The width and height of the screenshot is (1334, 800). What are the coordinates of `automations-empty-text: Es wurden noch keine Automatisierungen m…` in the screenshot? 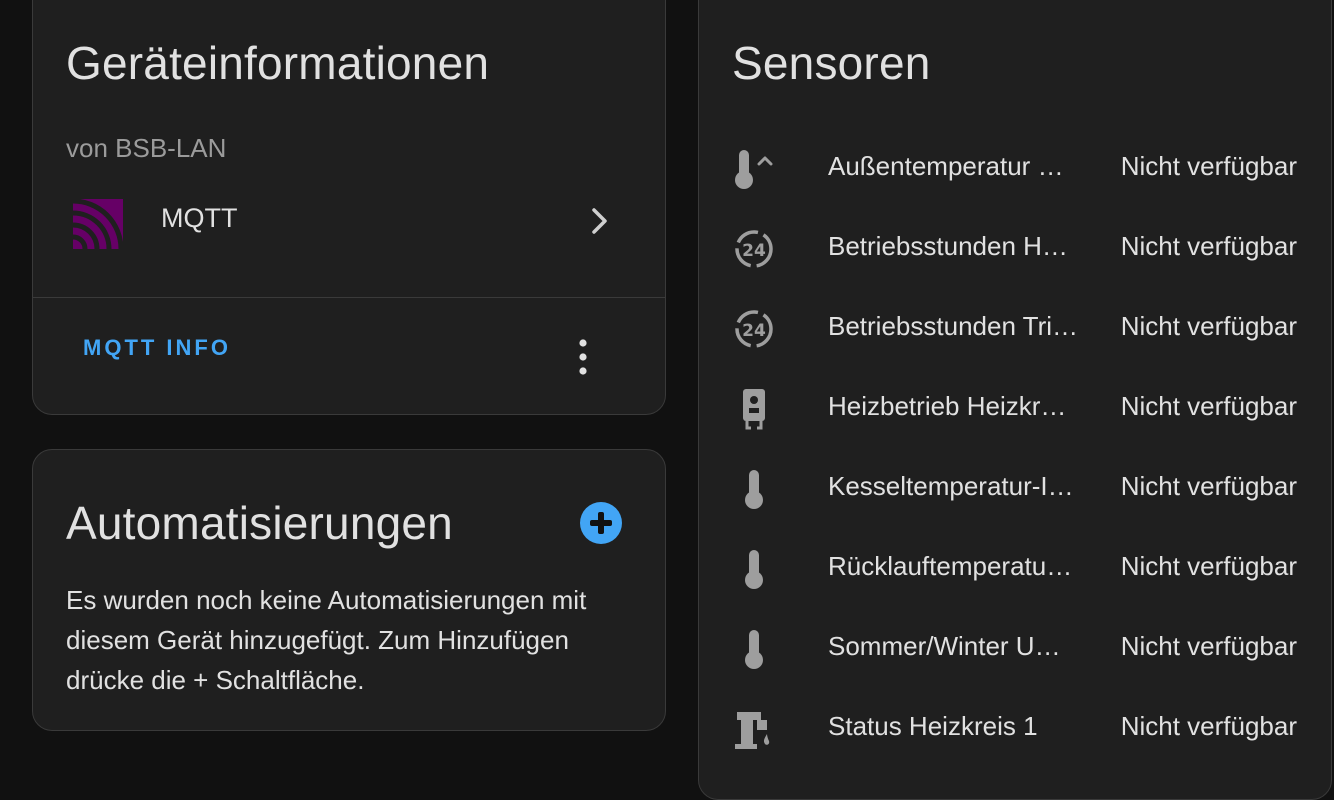 It's located at (326, 640).